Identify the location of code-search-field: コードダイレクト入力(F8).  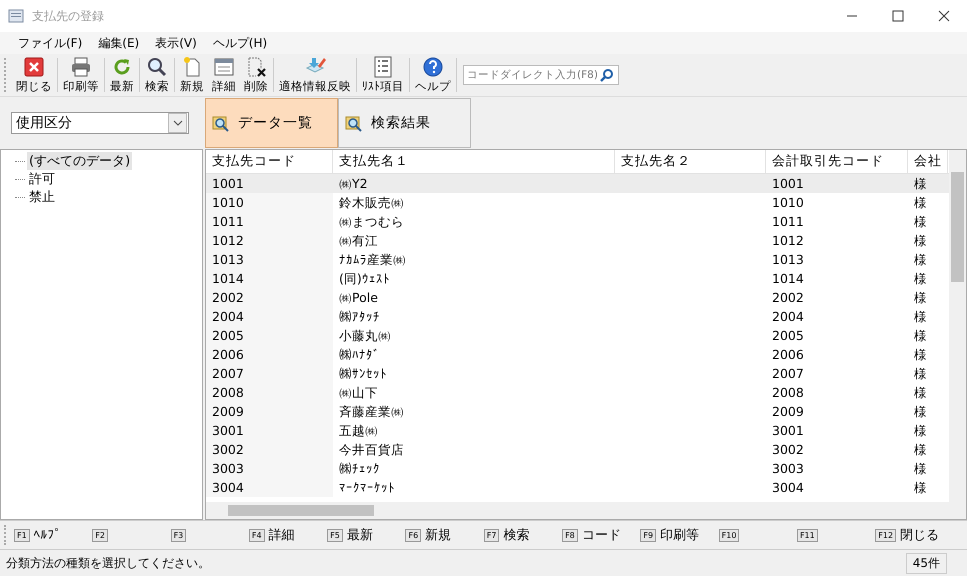
(541, 75).